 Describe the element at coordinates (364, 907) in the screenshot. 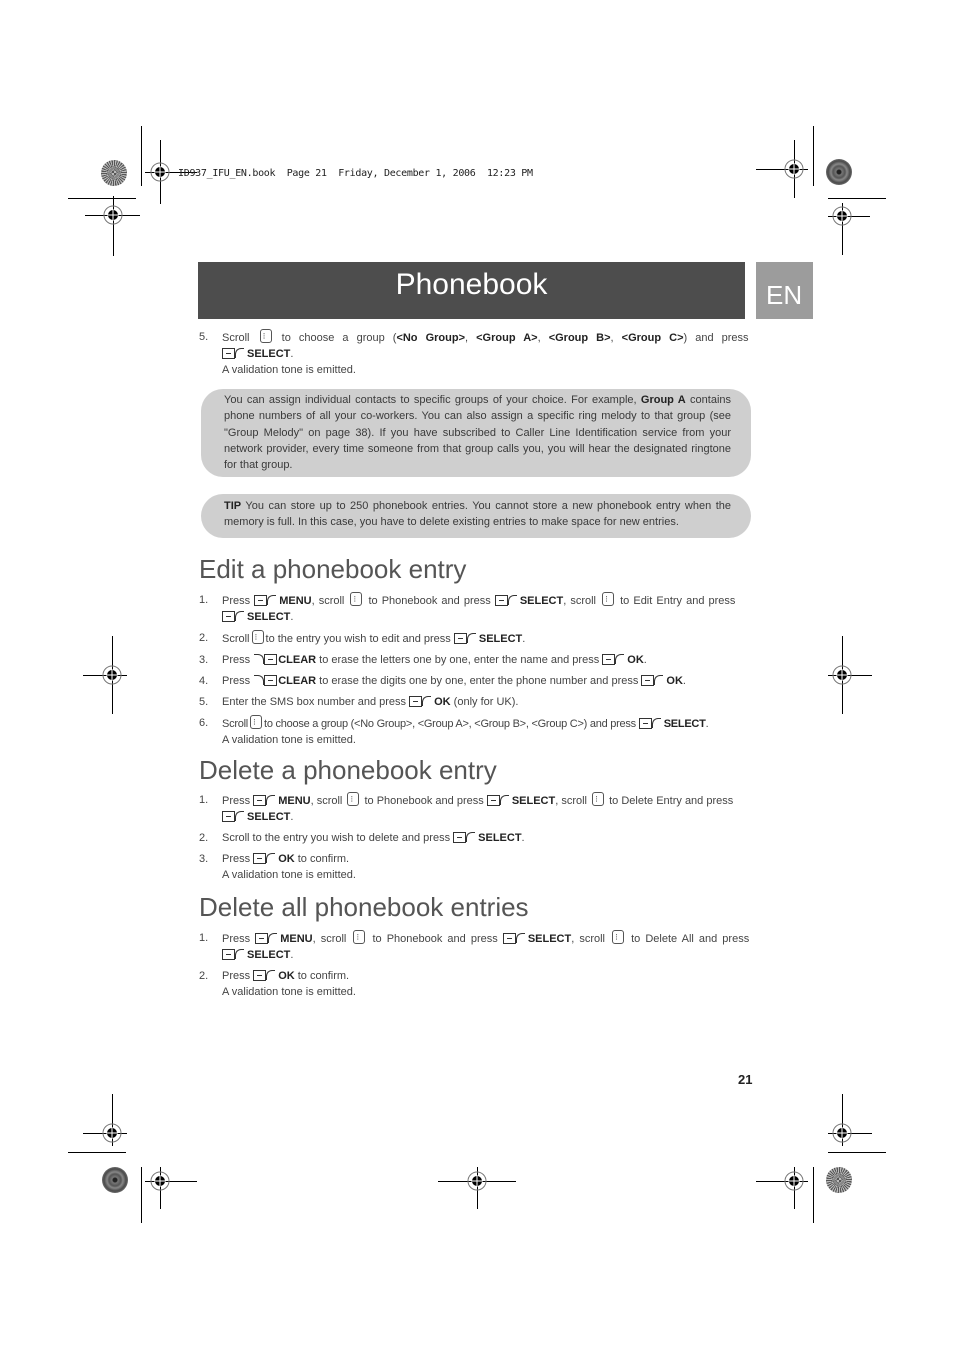

I see `section-heading: Delete all phonebook entries` at that location.